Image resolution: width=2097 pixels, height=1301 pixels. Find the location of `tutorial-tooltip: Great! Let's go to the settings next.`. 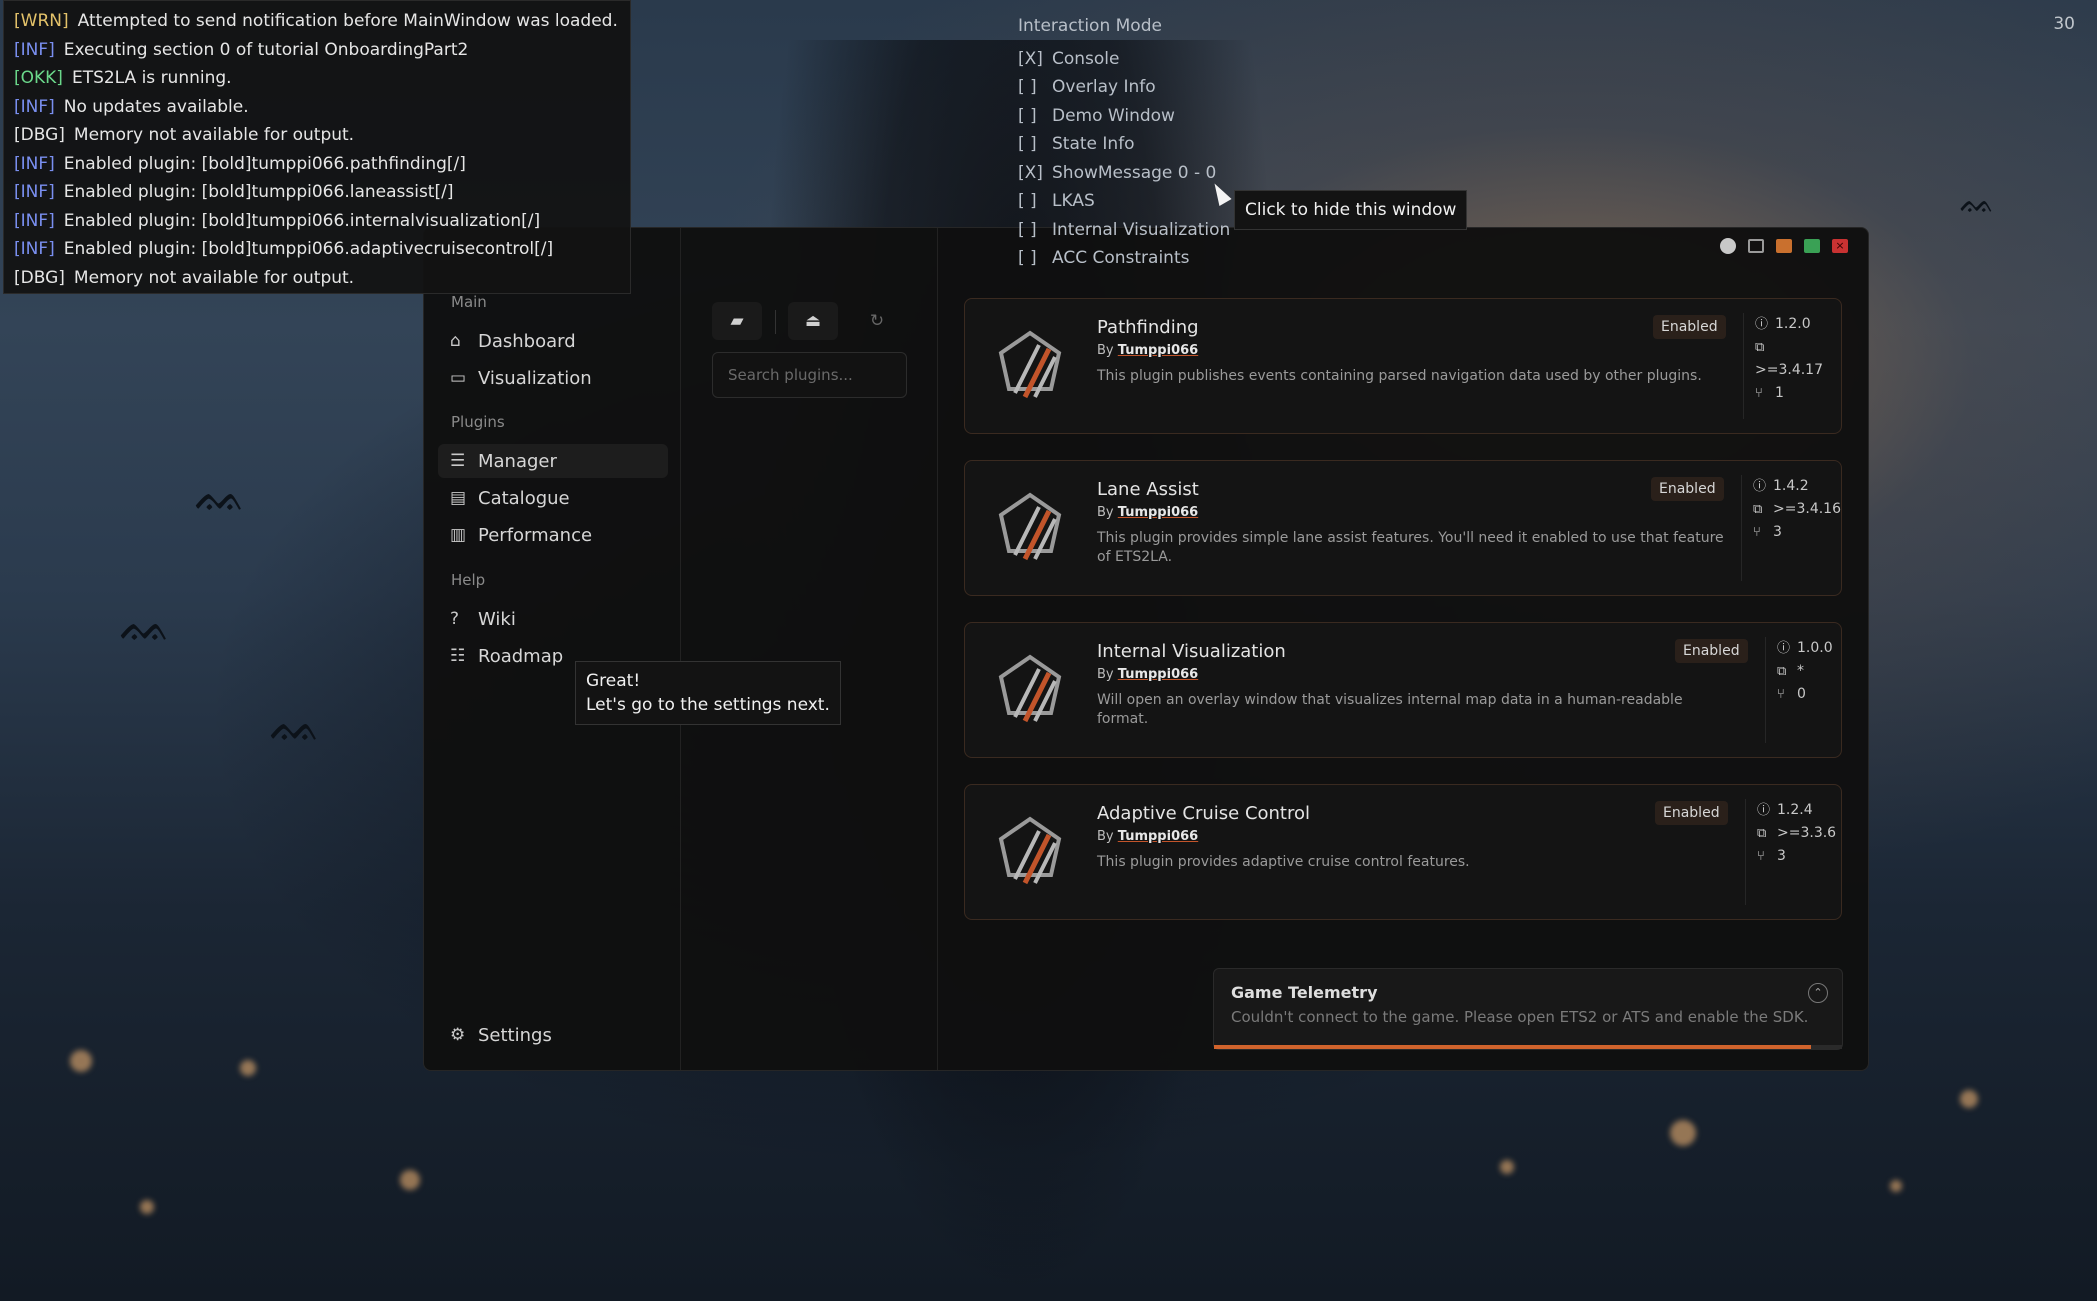

tutorial-tooltip: Great! Let's go to the settings next. is located at coordinates (708, 693).